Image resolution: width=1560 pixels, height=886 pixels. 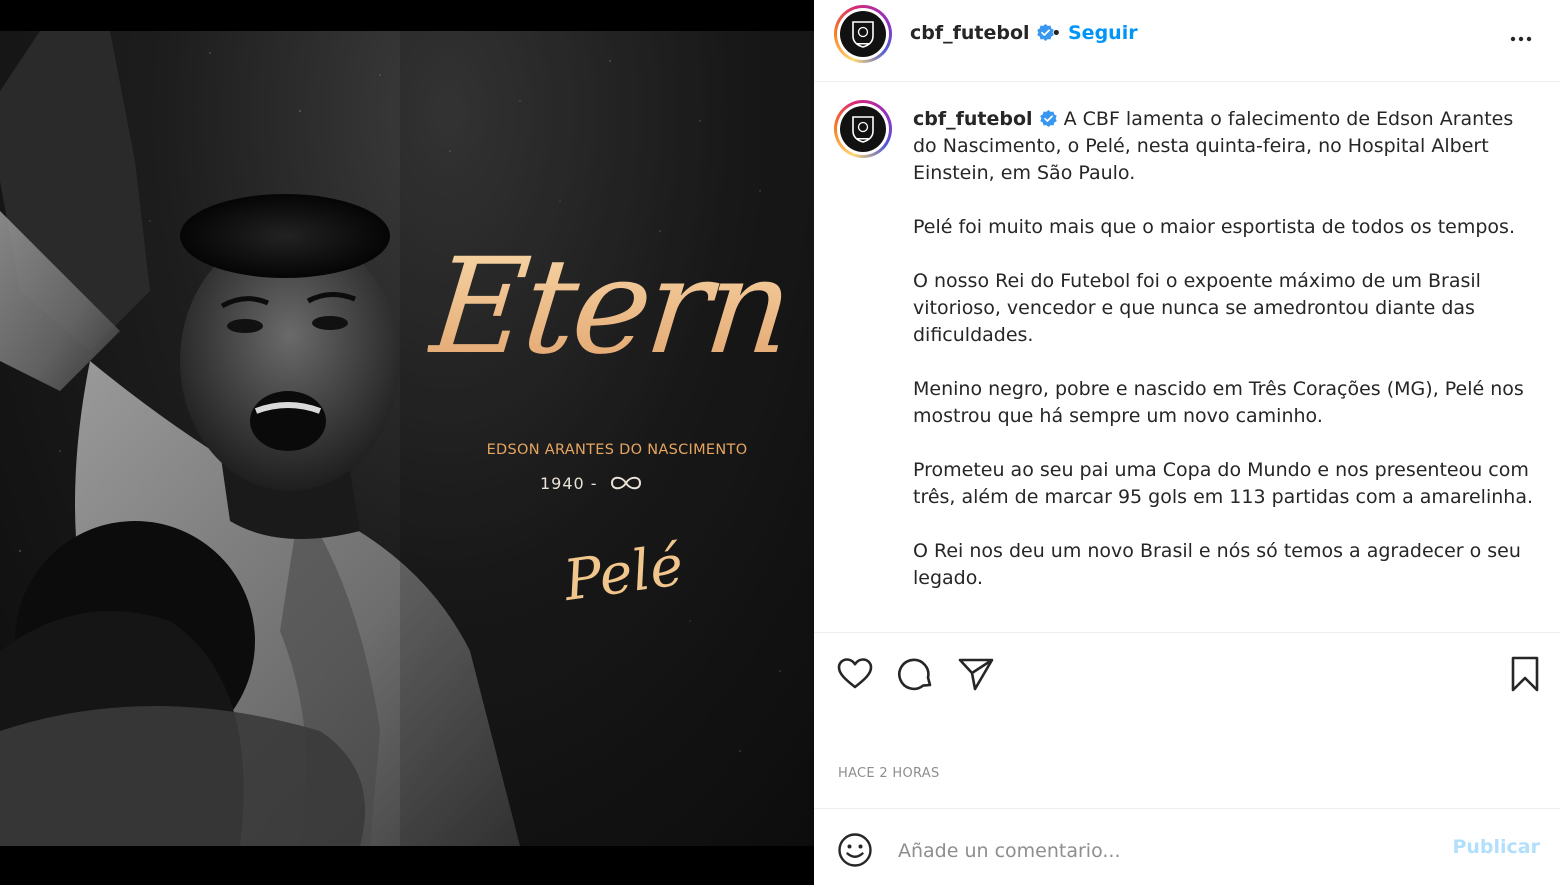 I want to click on comment-composer: Publicar, so click(x=1187, y=847).